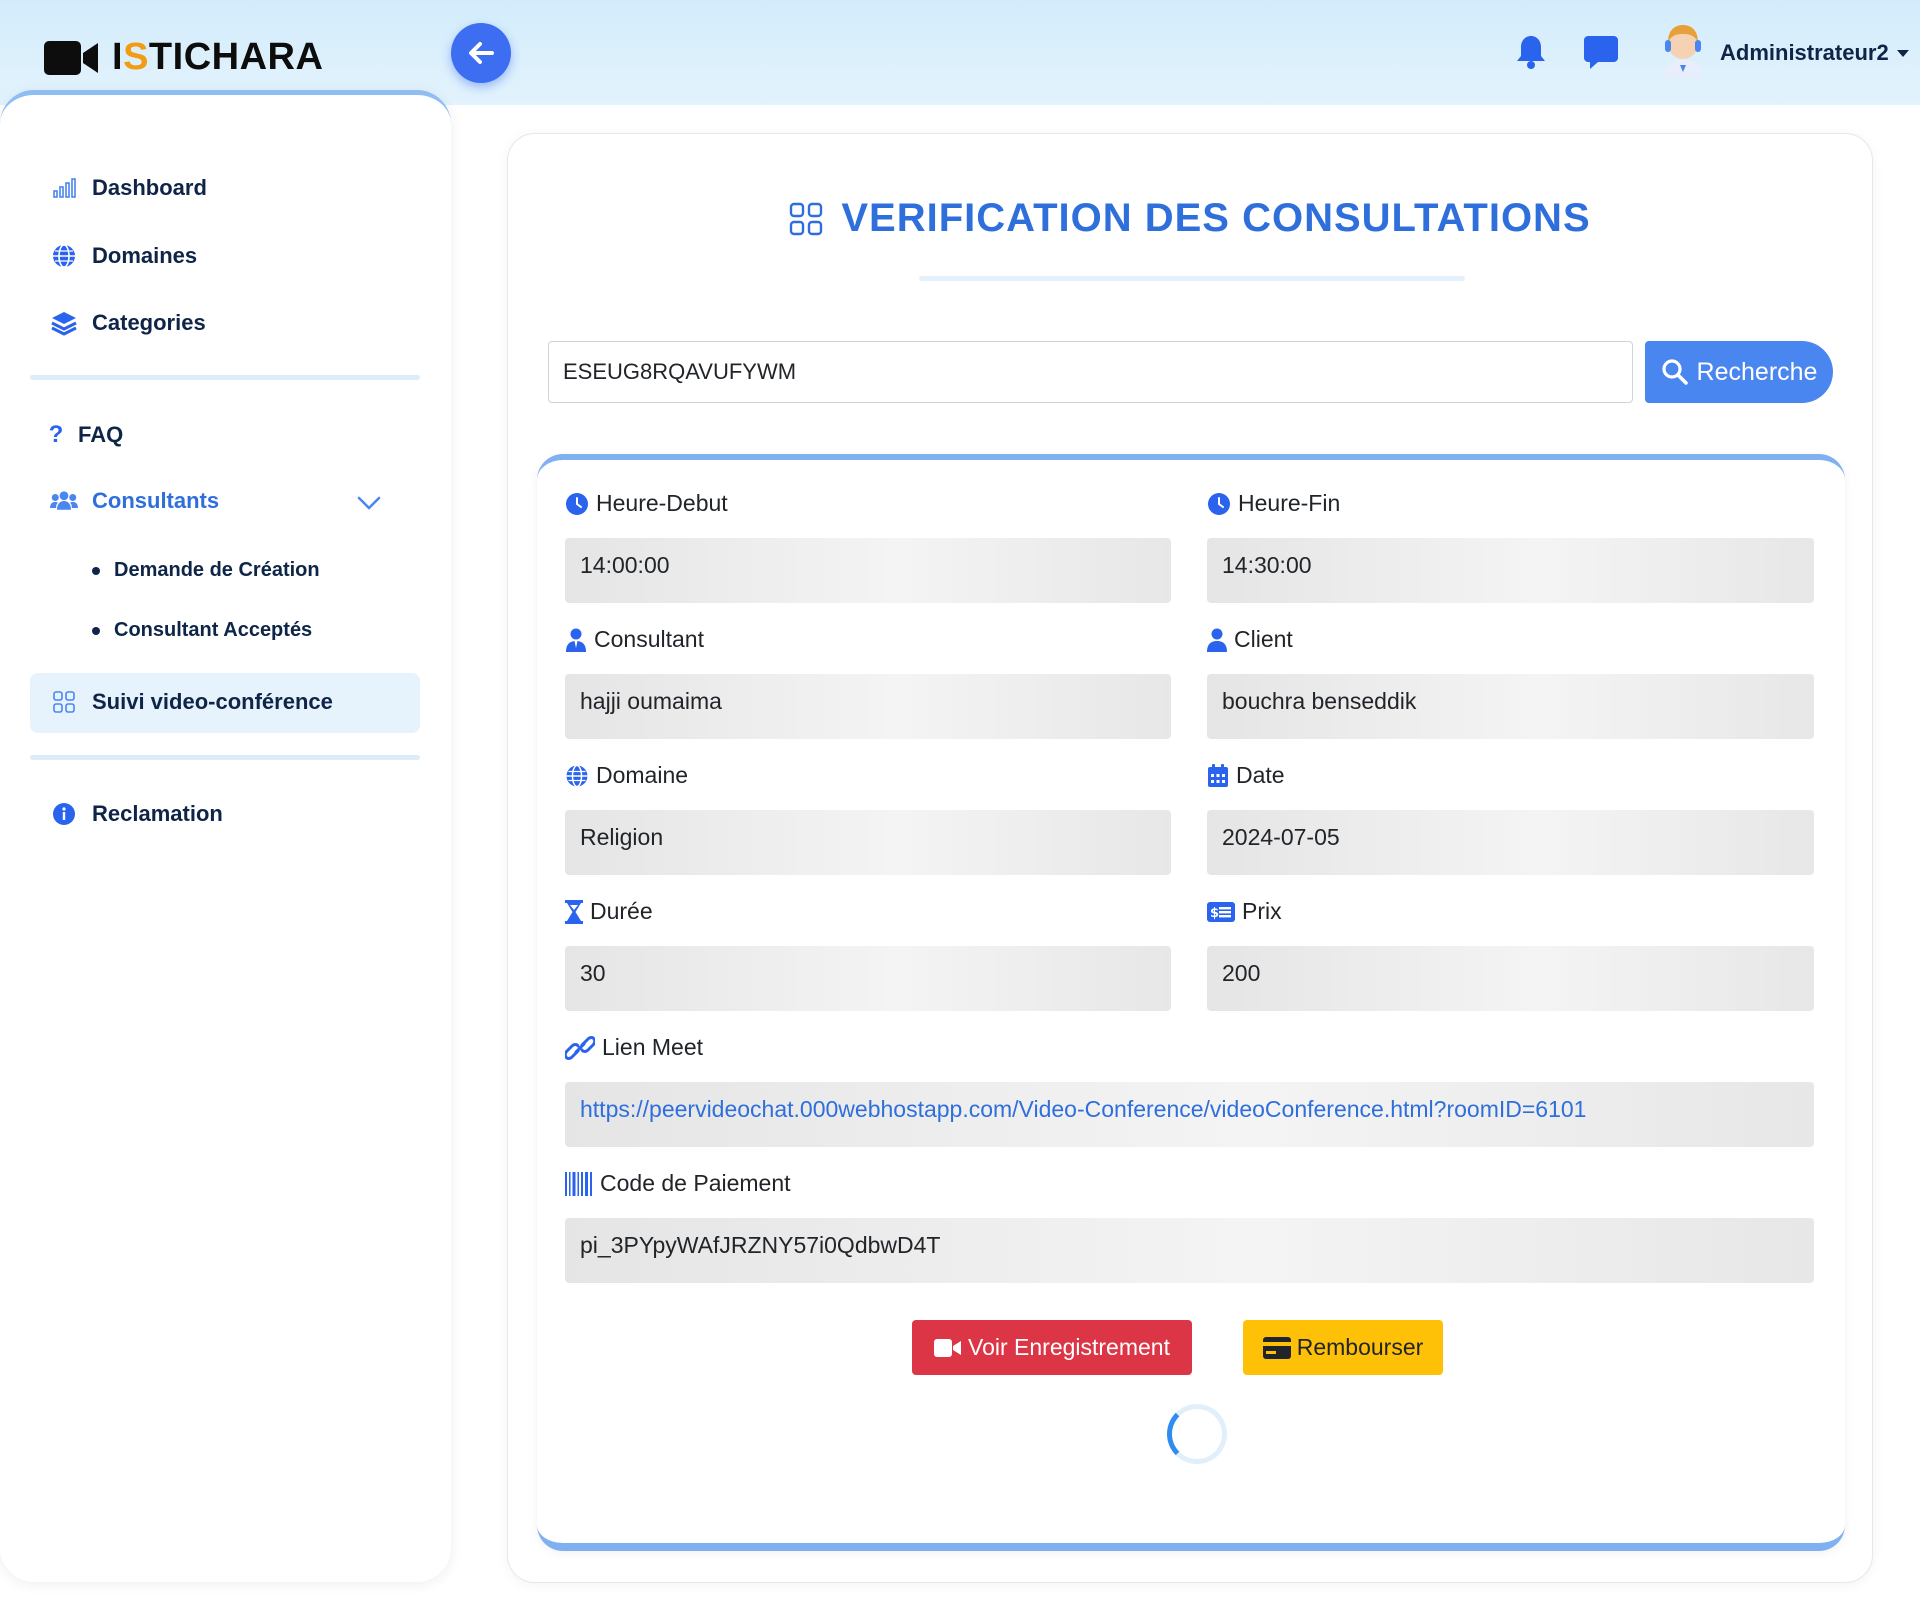 The width and height of the screenshot is (1920, 1612). What do you see at coordinates (868, 570) in the screenshot?
I see `heure-debut-field: 14:00:00` at bounding box center [868, 570].